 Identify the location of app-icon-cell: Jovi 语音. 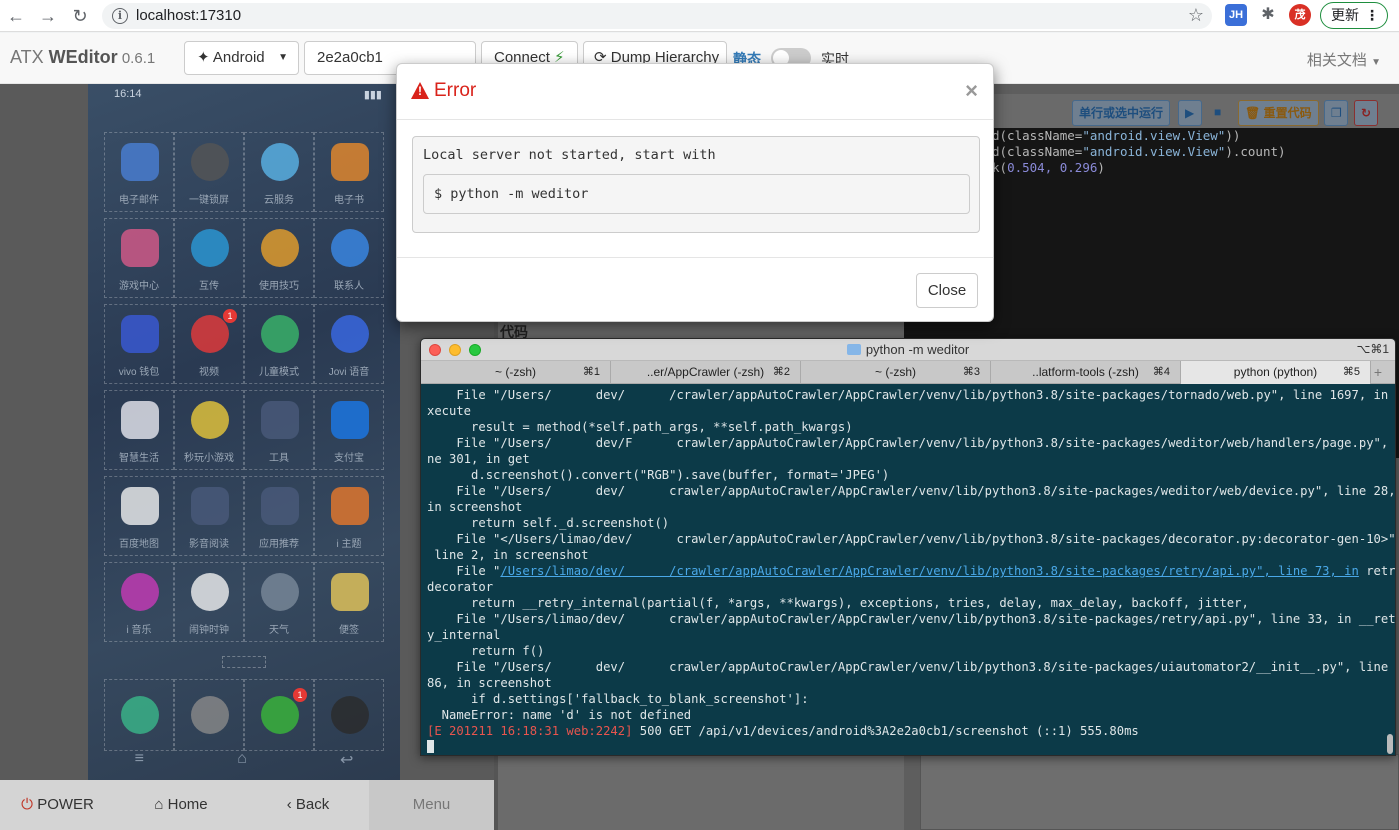
(349, 344).